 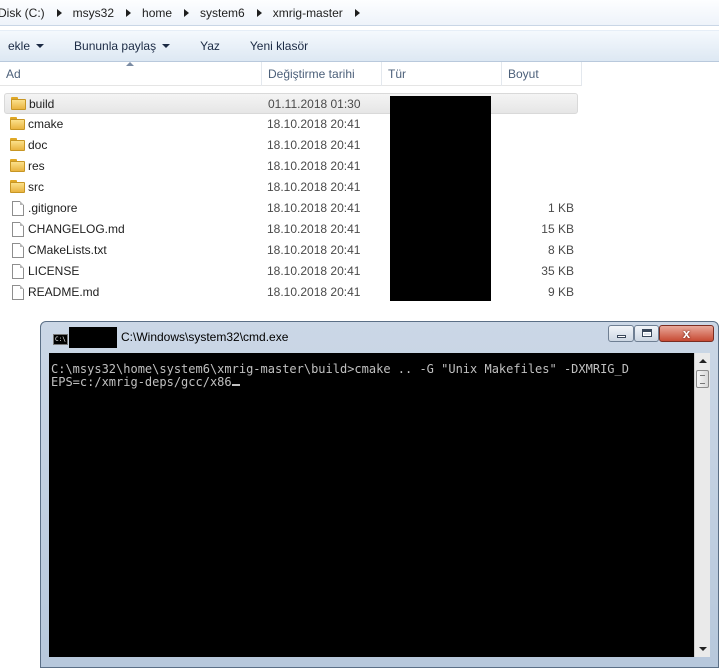 I want to click on file-row: src 18.10.2018 20:41, so click(x=291, y=187).